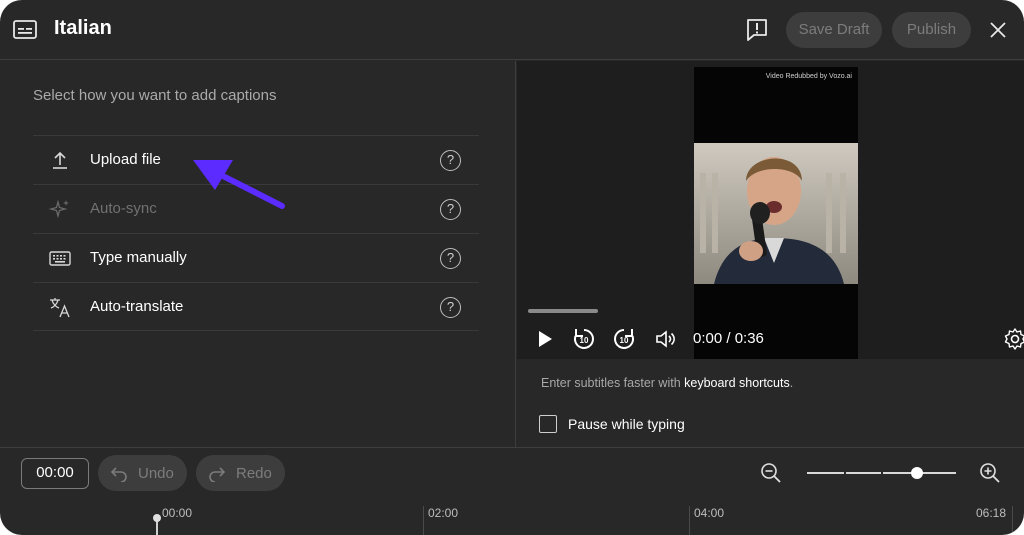 The width and height of the screenshot is (1024, 535). I want to click on playhead-handle, so click(157, 518).